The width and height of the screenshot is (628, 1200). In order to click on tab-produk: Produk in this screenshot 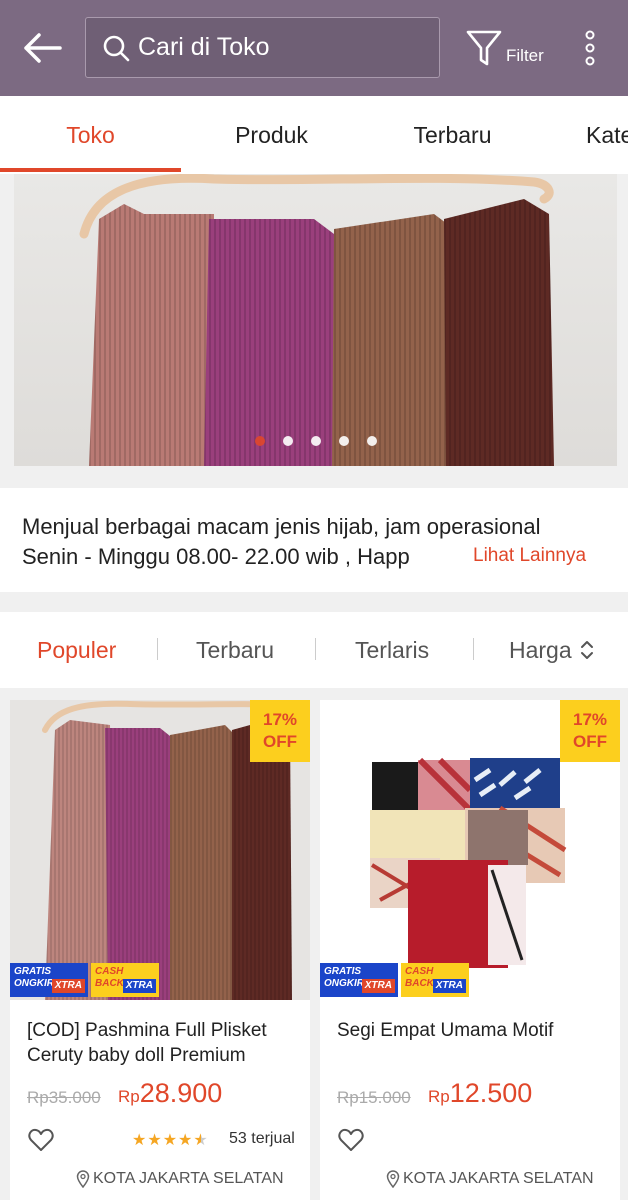, I will do `click(271, 135)`.